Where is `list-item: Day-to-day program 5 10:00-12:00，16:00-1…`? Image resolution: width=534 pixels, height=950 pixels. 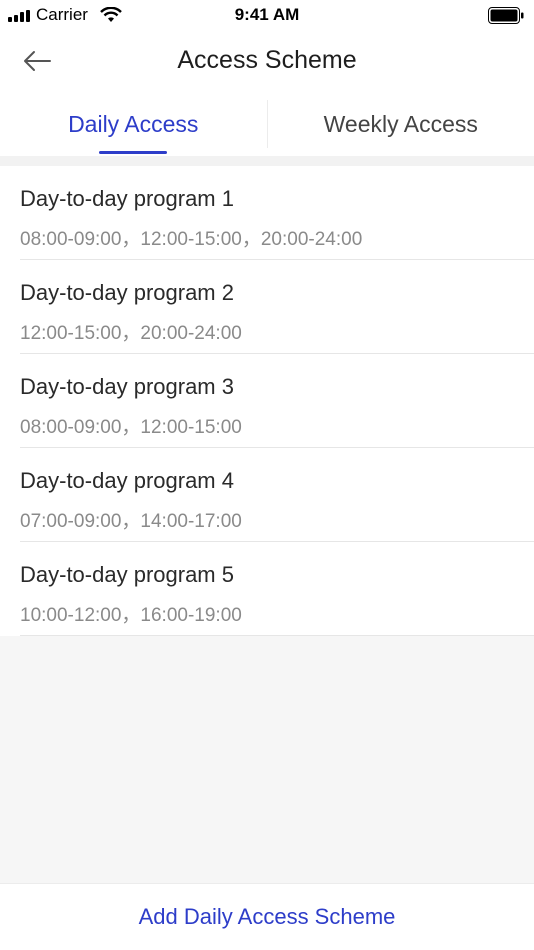 list-item: Day-to-day program 5 10:00-12:00，16:00-1… is located at coordinates (277, 589).